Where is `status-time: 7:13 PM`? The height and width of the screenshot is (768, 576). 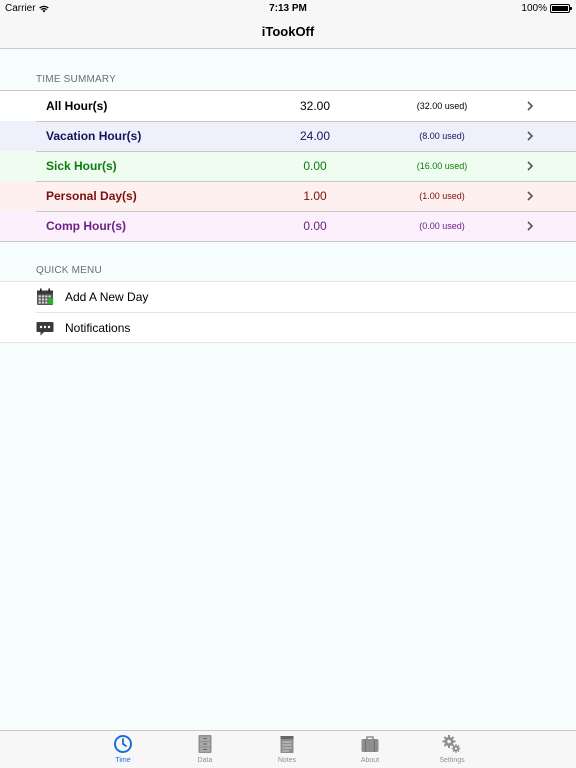
status-time: 7:13 PM is located at coordinates (288, 8).